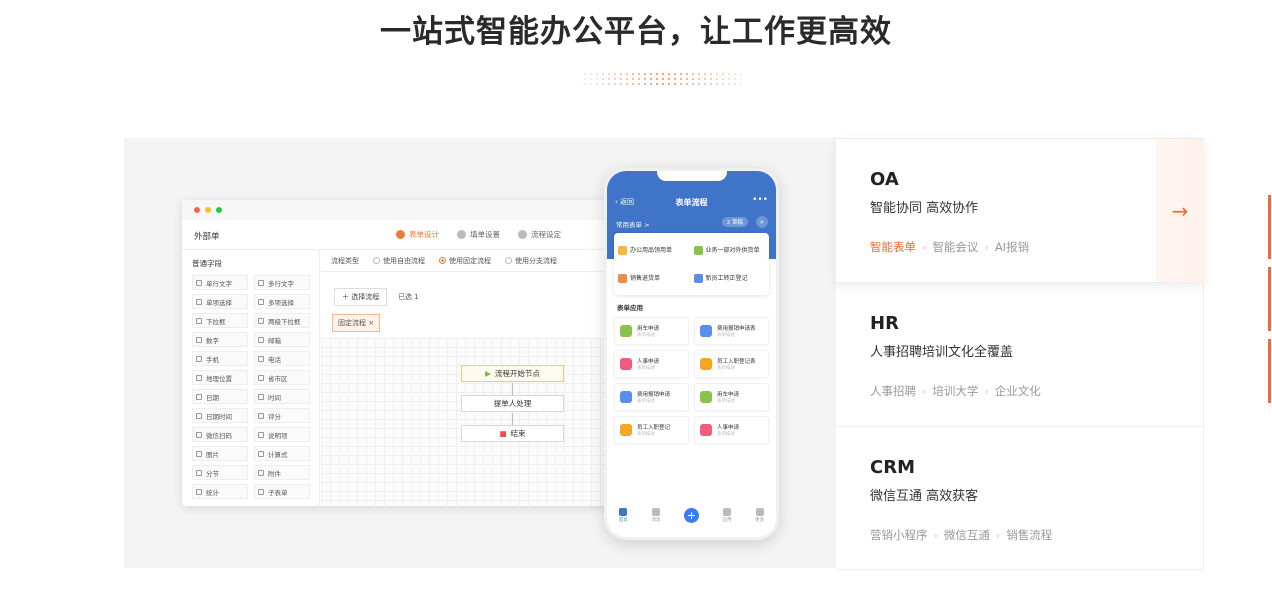 The width and height of the screenshot is (1272, 608). Describe the element at coordinates (361, 297) in the screenshot. I see `select-flow-button: ＋ 选择流程` at that location.